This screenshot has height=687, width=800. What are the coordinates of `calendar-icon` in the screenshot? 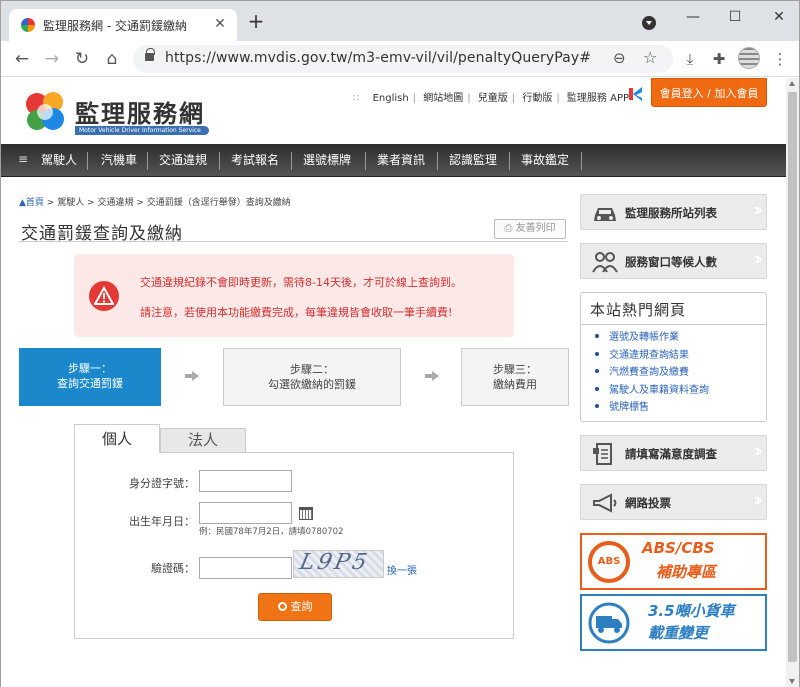 It's located at (306, 513).